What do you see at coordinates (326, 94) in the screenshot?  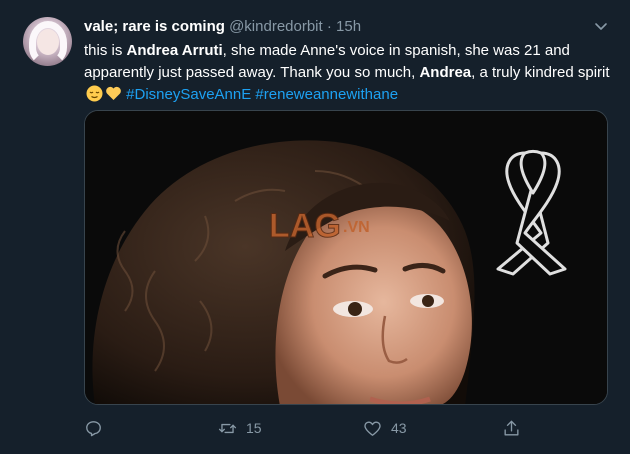 I see `hashtag-link: #reneweannewithane` at bounding box center [326, 94].